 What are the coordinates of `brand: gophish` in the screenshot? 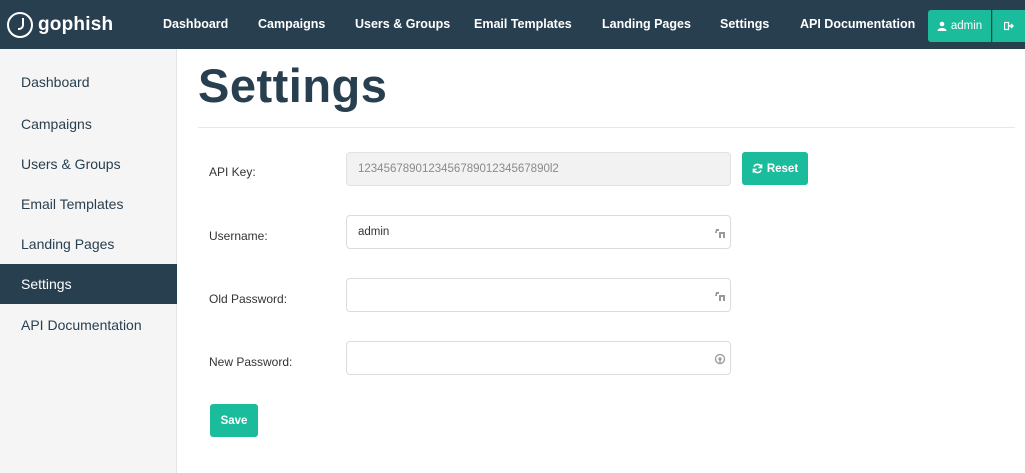 It's located at (75, 24).